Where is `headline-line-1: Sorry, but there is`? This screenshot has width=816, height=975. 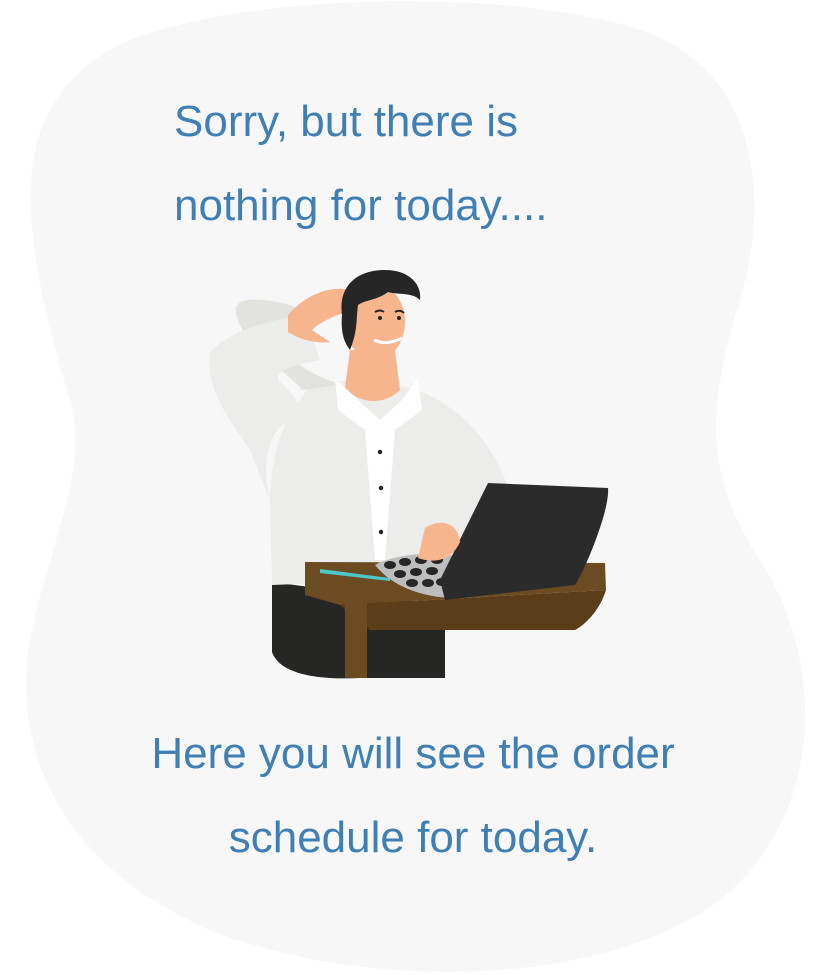 headline-line-1: Sorry, but there is is located at coordinates (346, 121).